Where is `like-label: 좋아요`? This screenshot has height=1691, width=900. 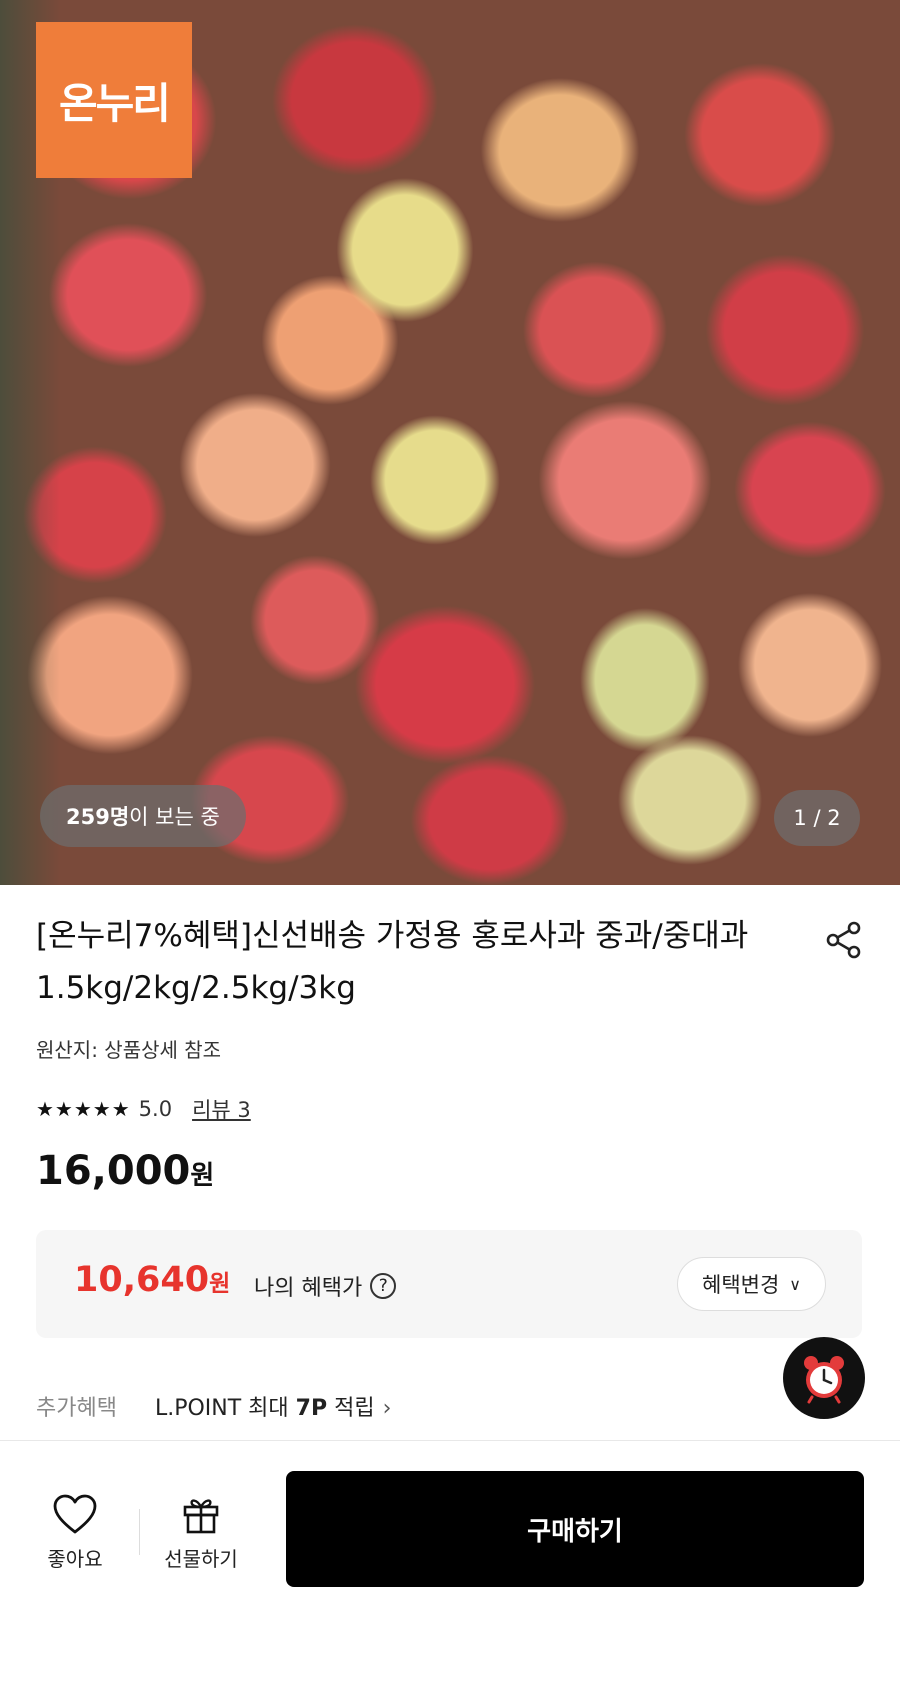
like-label: 좋아요 is located at coordinates (75, 1559).